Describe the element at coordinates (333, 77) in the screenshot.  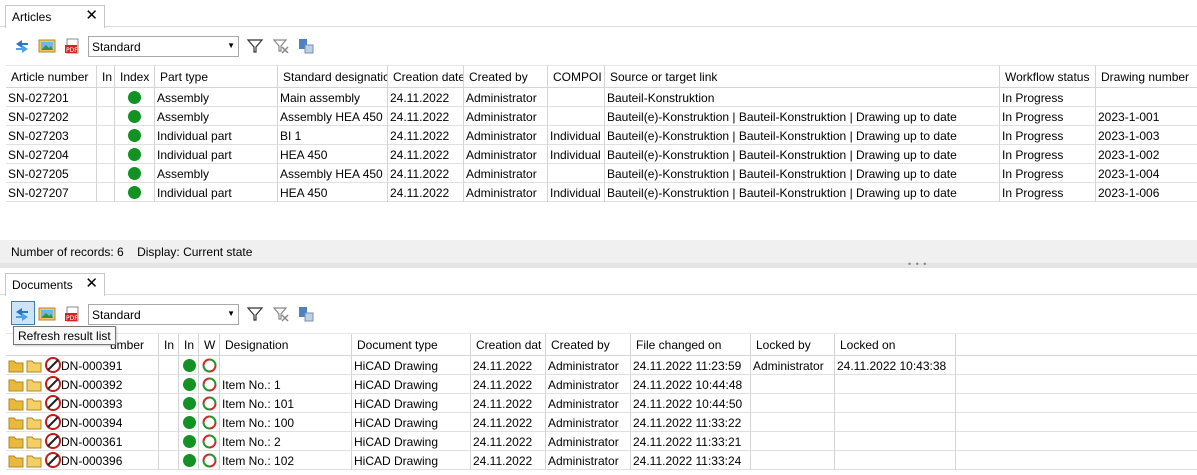
I see `col-standard-designation: Standard designatic` at that location.